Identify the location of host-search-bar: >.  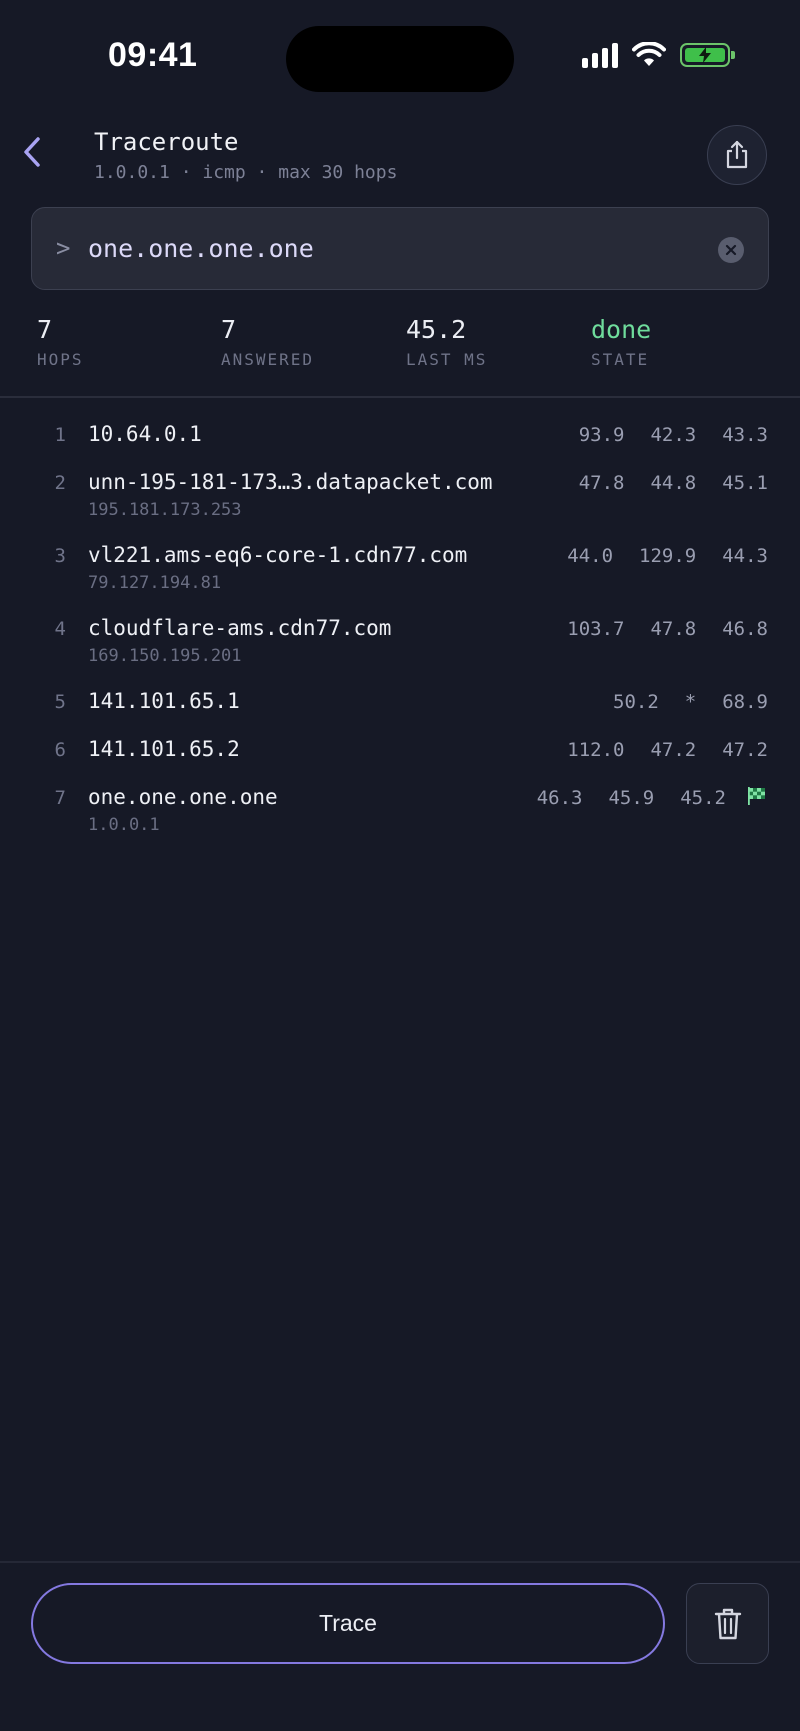
(400, 248).